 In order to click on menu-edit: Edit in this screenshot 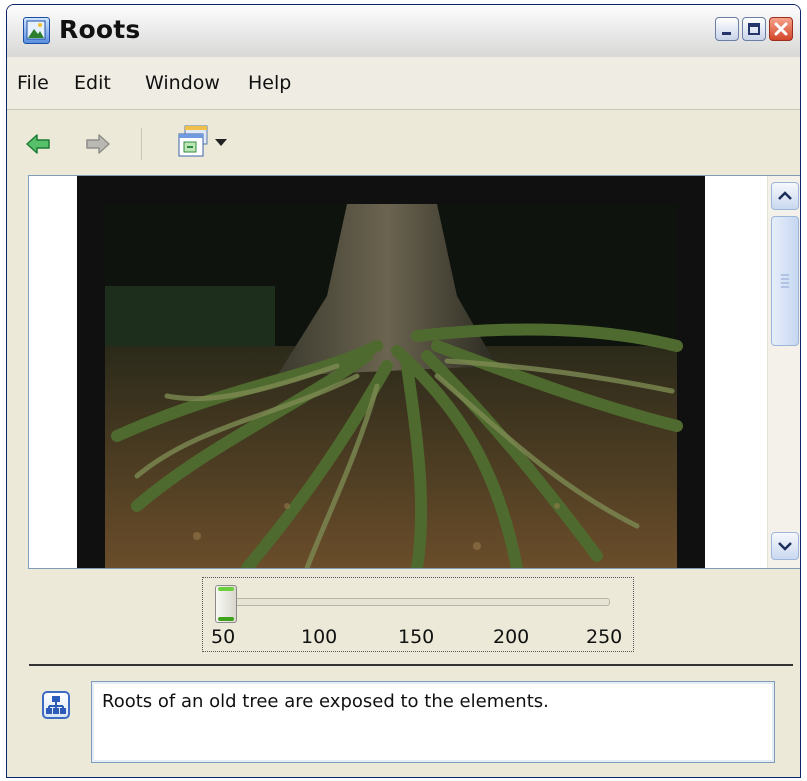, I will do `click(92, 83)`.